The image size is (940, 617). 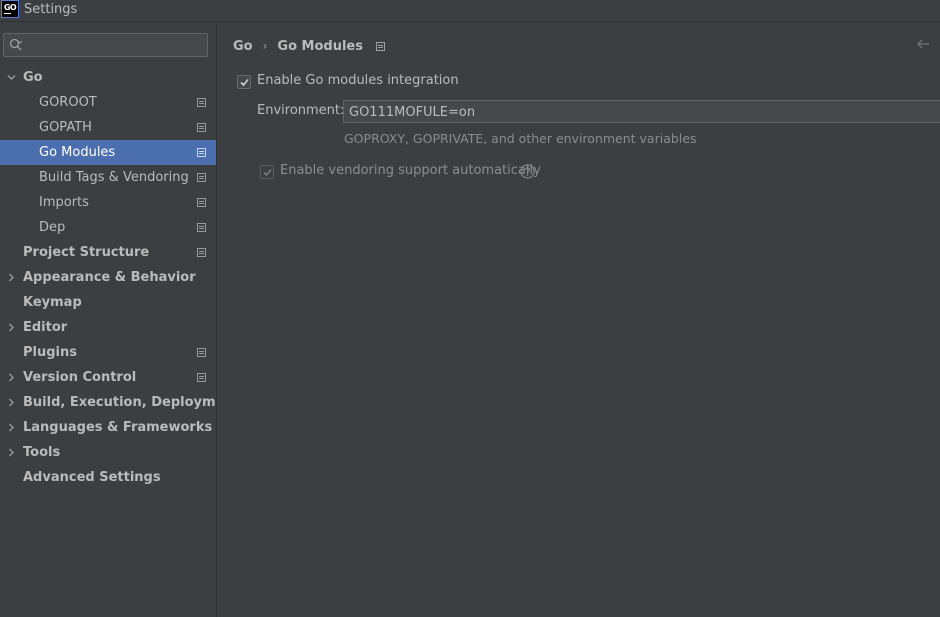 I want to click on sidebar-item-appearance-behavior: Appearance & Behavior, so click(x=108, y=277).